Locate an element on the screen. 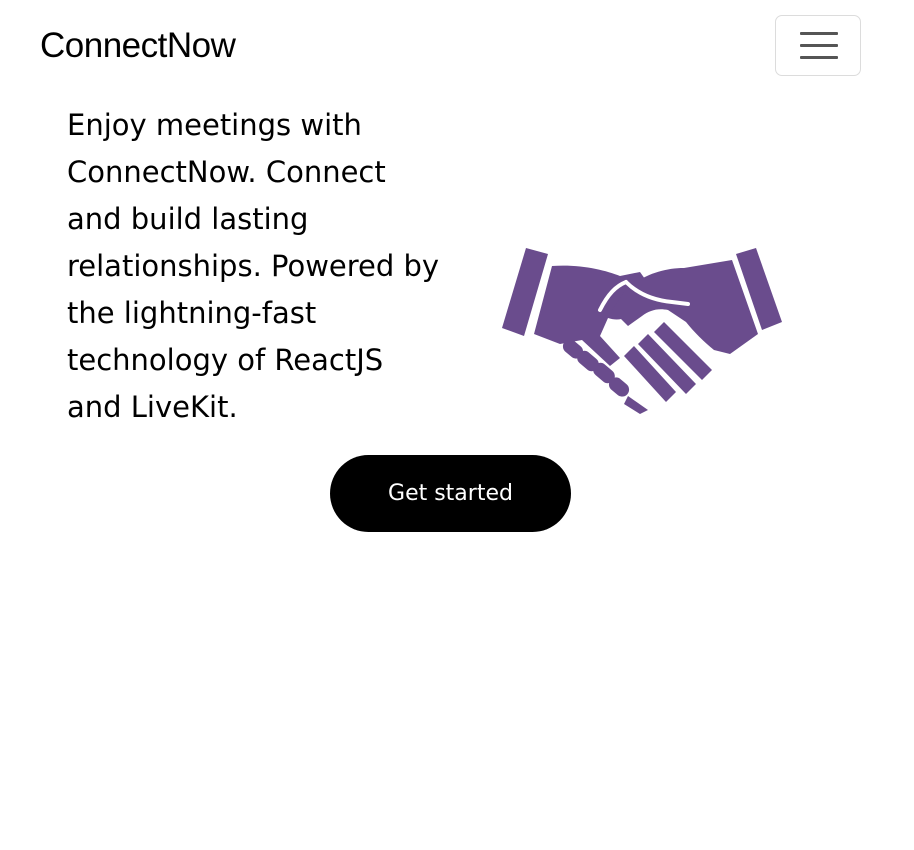 Image resolution: width=914 pixels, height=850 pixels. navbar-toggle-button is located at coordinates (818, 45).